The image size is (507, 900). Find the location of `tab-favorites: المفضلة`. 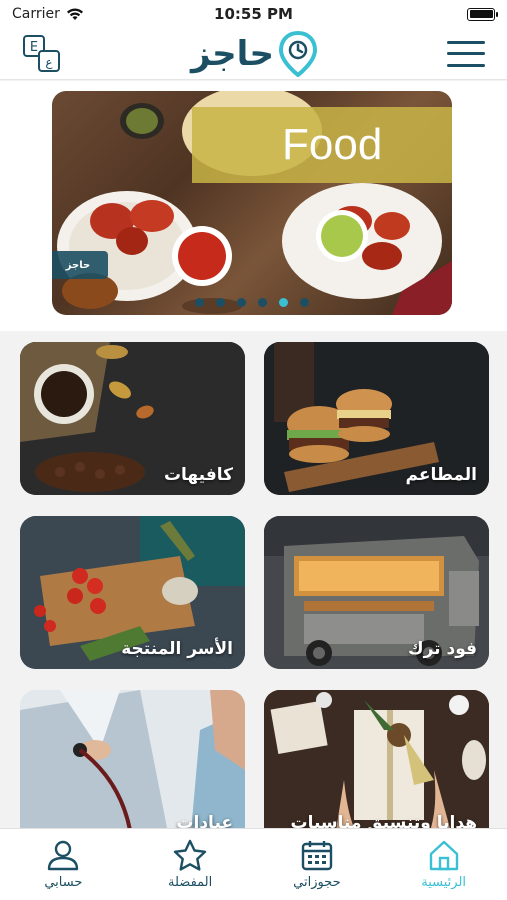

tab-favorites: المفضلة is located at coordinates (190, 864).